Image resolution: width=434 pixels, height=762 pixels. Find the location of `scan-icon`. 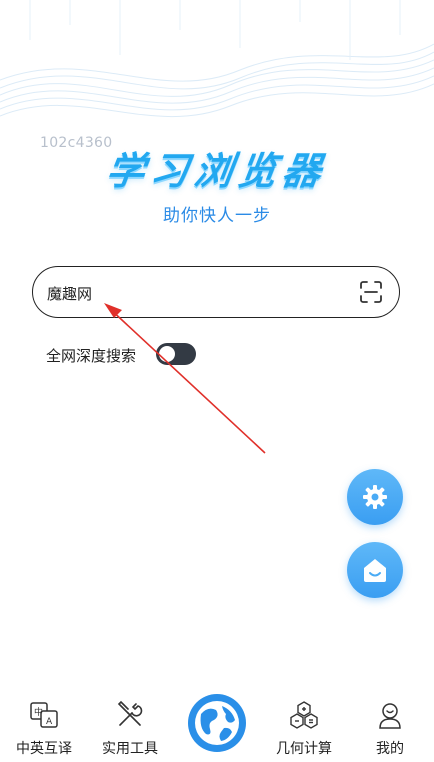

scan-icon is located at coordinates (371, 292).